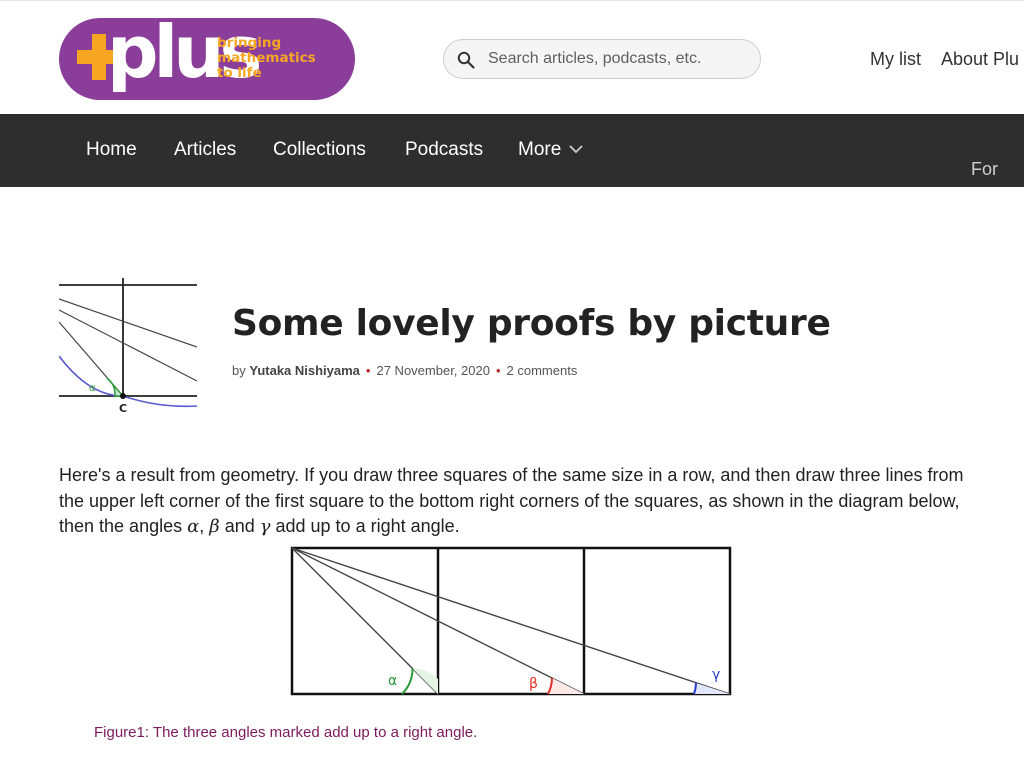 The image size is (1024, 760). What do you see at coordinates (392, 681) in the screenshot?
I see `alpha-label: α` at bounding box center [392, 681].